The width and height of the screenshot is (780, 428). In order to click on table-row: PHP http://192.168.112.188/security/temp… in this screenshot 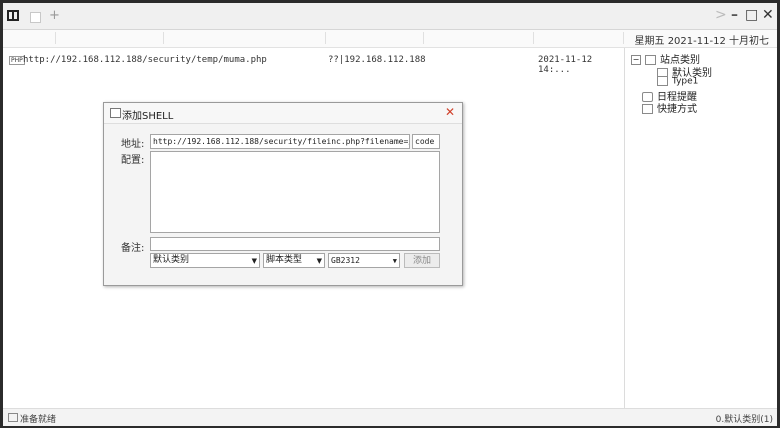, I will do `click(313, 65)`.